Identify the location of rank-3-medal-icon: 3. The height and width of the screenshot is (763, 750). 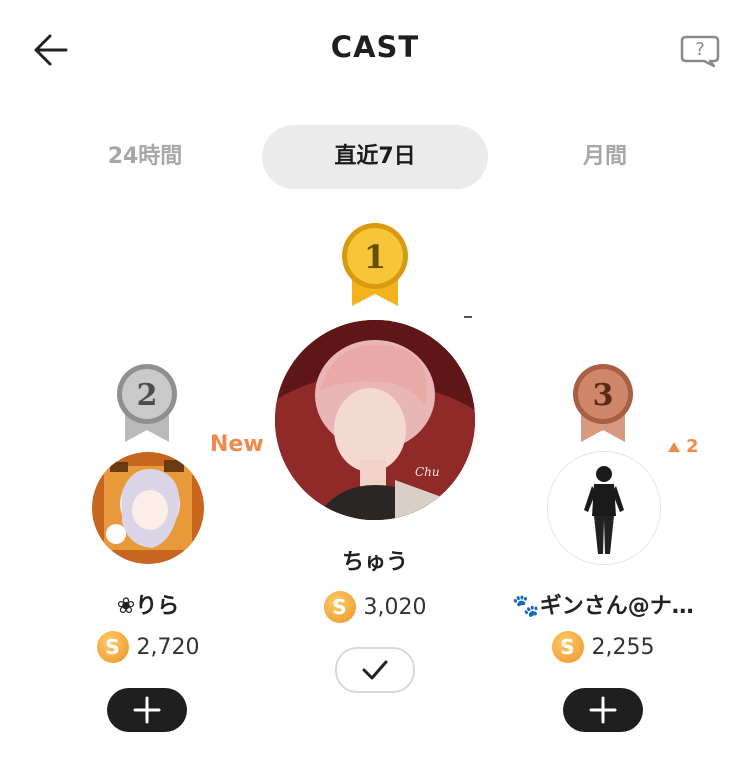
(603, 404).